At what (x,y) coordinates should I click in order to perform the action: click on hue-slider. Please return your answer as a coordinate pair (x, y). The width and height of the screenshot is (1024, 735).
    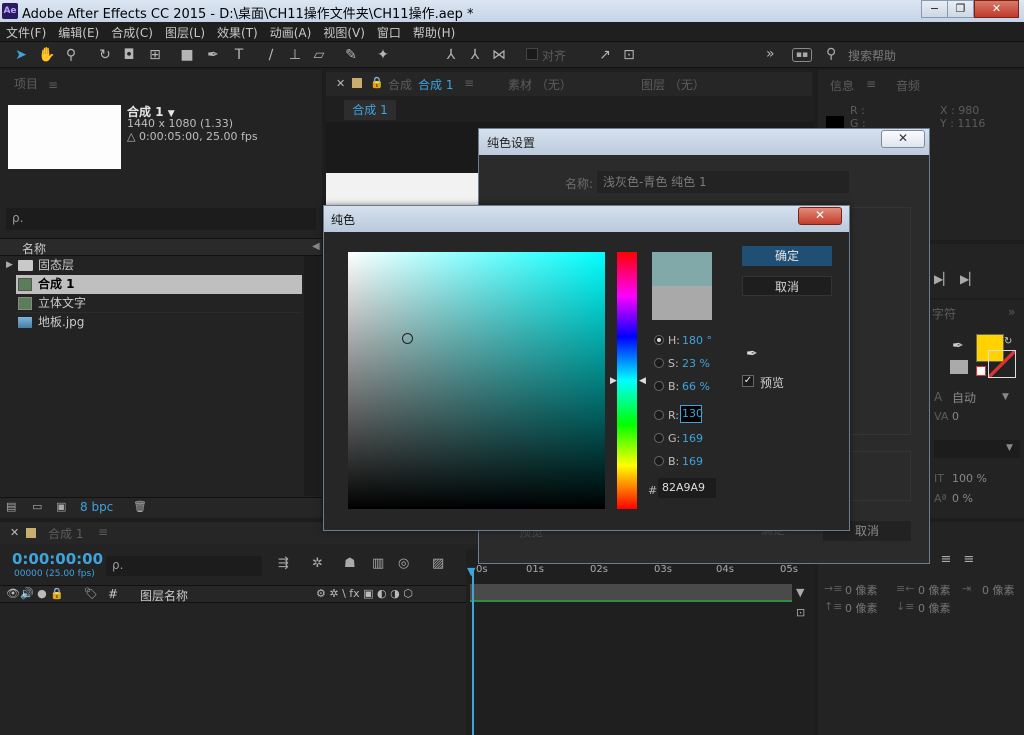
    Looking at the image, I should click on (627, 380).